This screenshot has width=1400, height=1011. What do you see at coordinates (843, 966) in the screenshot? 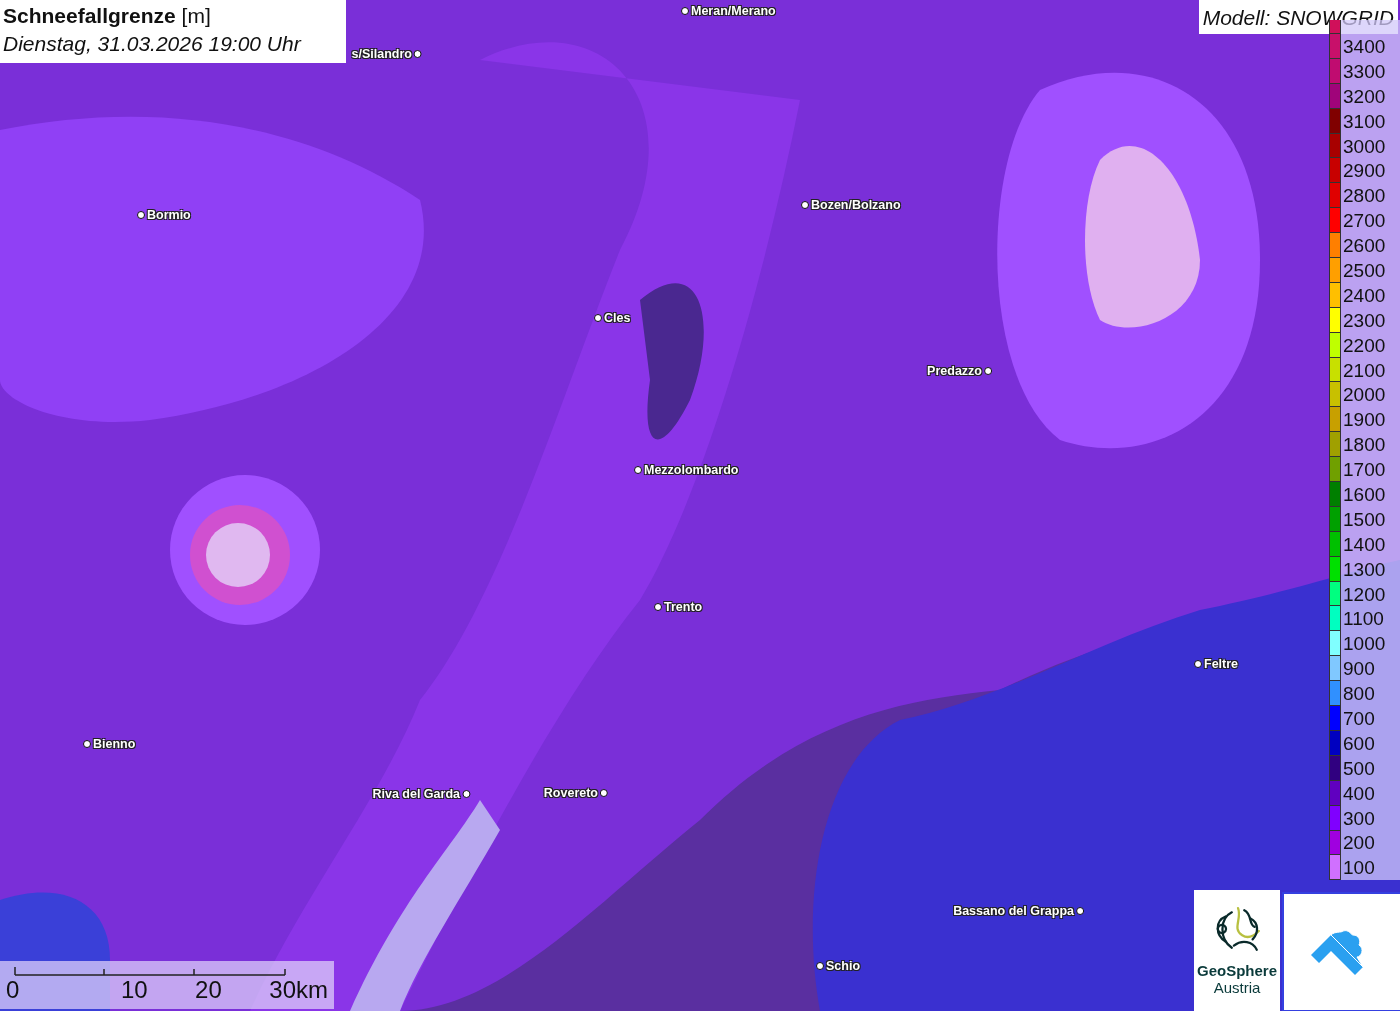
I see `place-label: Schio` at bounding box center [843, 966].